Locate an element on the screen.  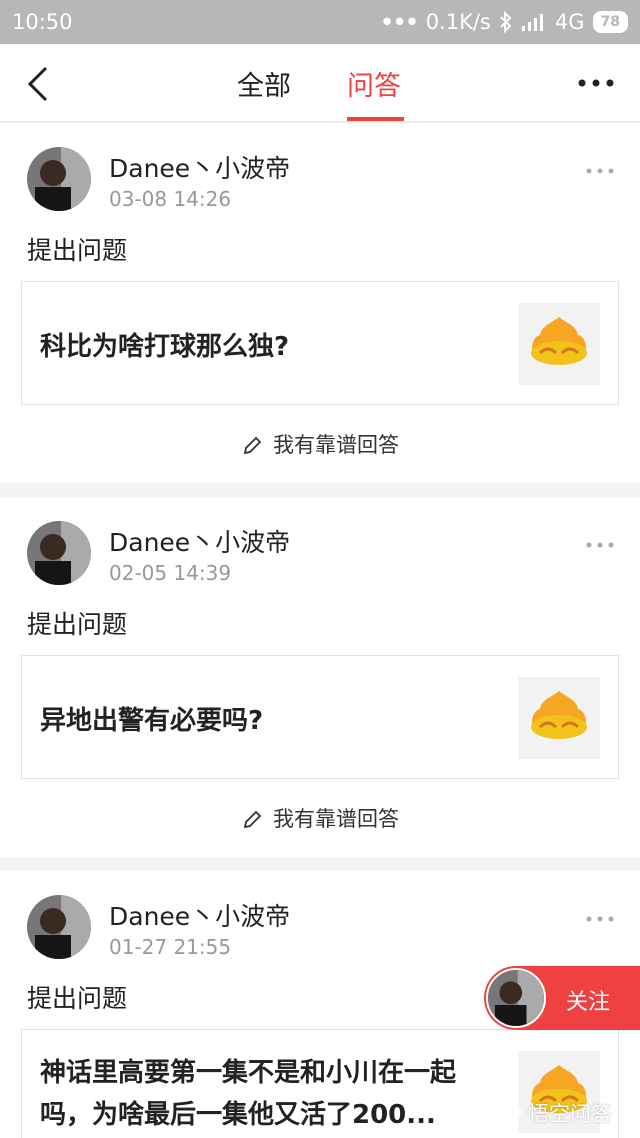
chat-bubble-icon is located at coordinates (510, 1113).